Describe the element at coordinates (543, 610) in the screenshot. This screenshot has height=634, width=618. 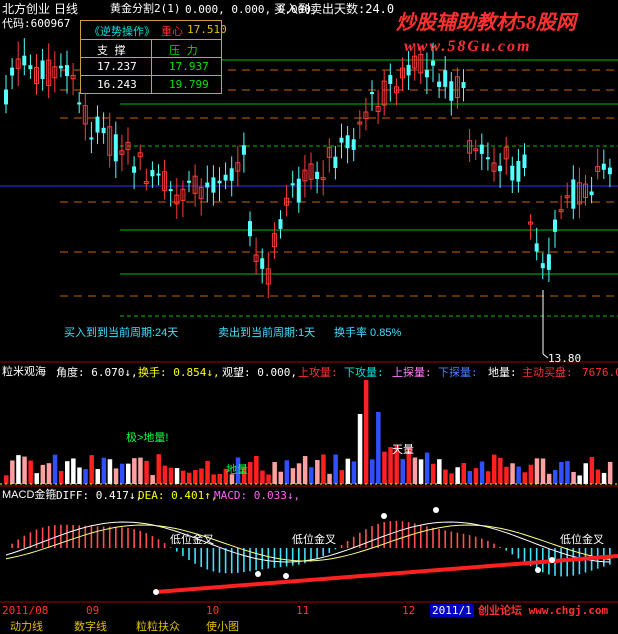
I see `footer-site: 创业论坛 www.chgj.com` at that location.